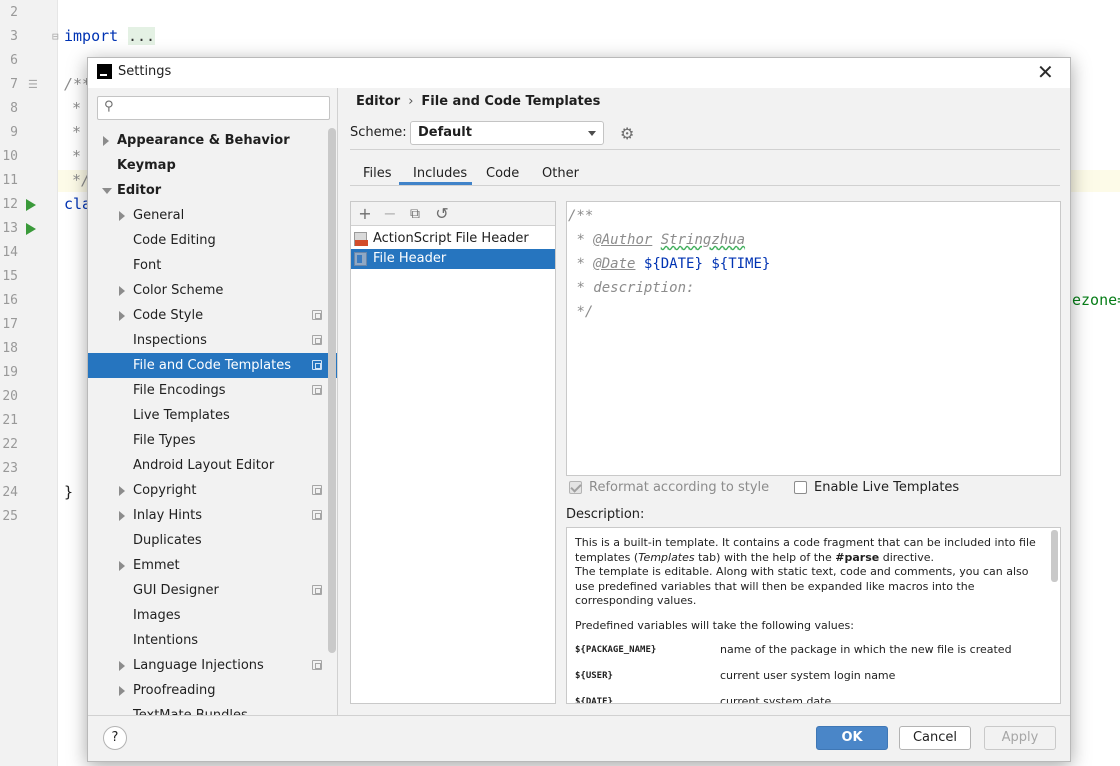  What do you see at coordinates (146, 165) in the screenshot?
I see `tree-item-label: Keymap` at bounding box center [146, 165].